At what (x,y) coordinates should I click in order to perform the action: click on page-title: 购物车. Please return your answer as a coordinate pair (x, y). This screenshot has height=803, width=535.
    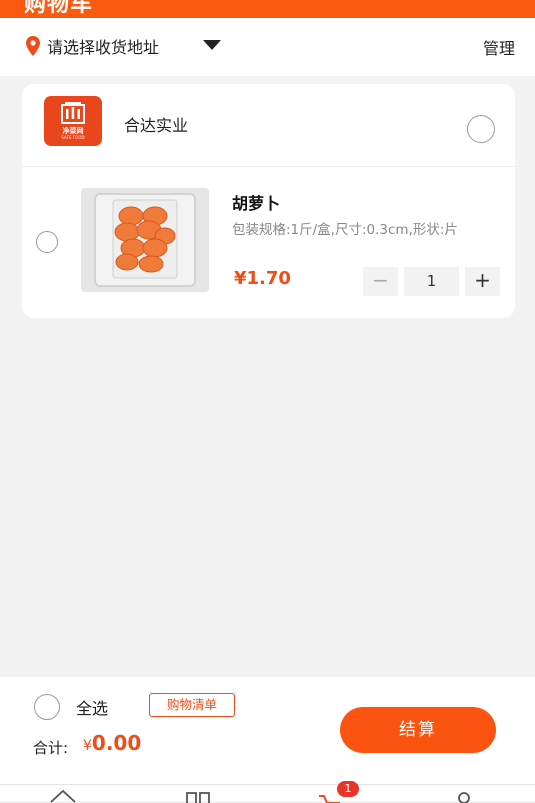
    Looking at the image, I should click on (59, 8).